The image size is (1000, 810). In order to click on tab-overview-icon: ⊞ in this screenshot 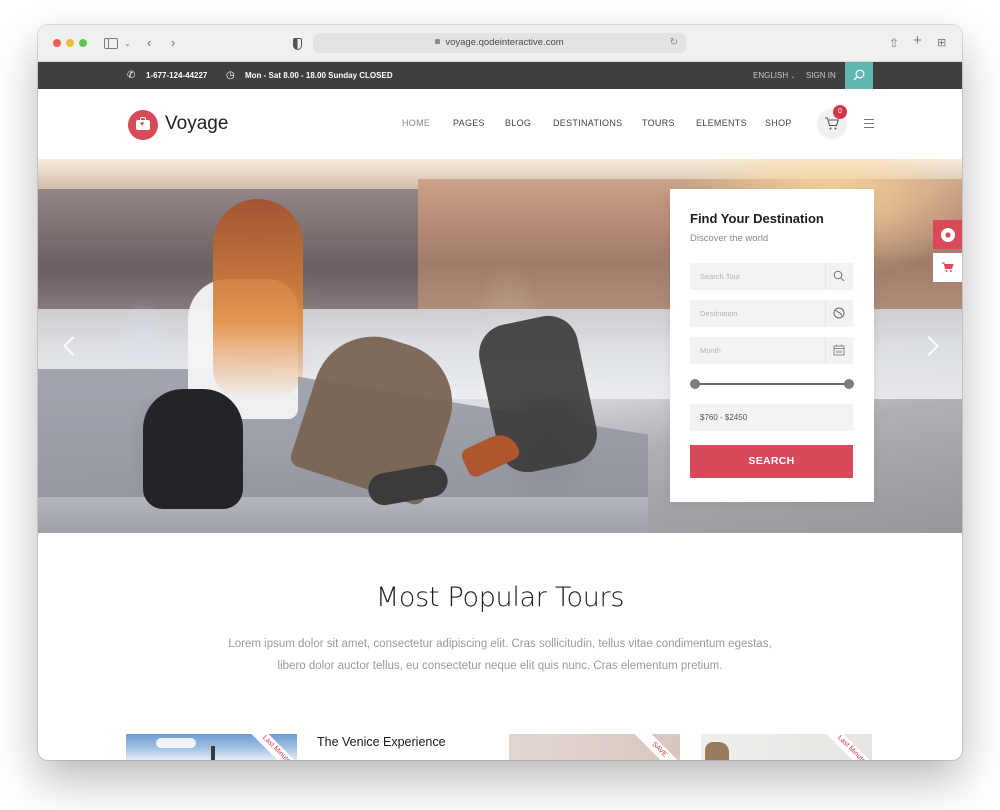, I will do `click(941, 43)`.